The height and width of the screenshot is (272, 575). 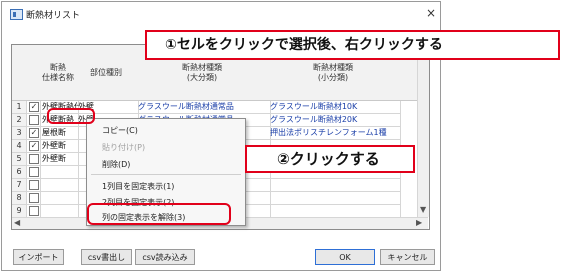 I want to click on row-number: 4, so click(x=19, y=146).